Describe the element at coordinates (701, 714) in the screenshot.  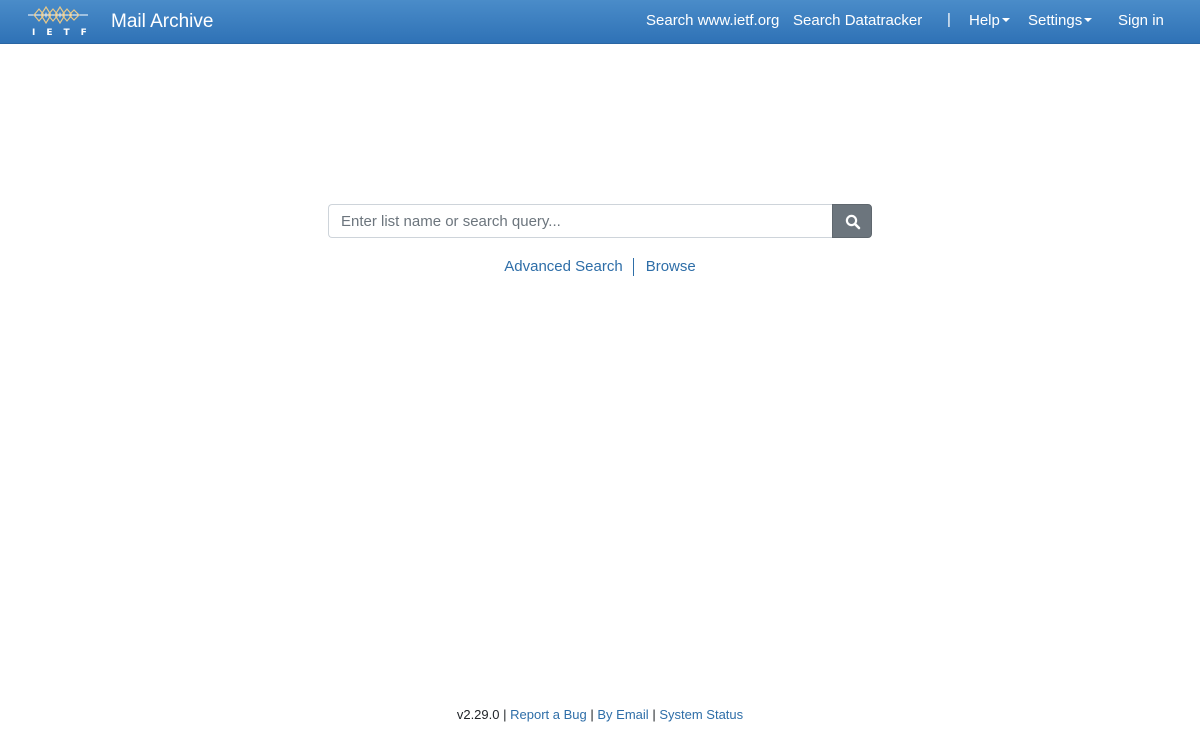
I see `system-status-link: System Status` at that location.